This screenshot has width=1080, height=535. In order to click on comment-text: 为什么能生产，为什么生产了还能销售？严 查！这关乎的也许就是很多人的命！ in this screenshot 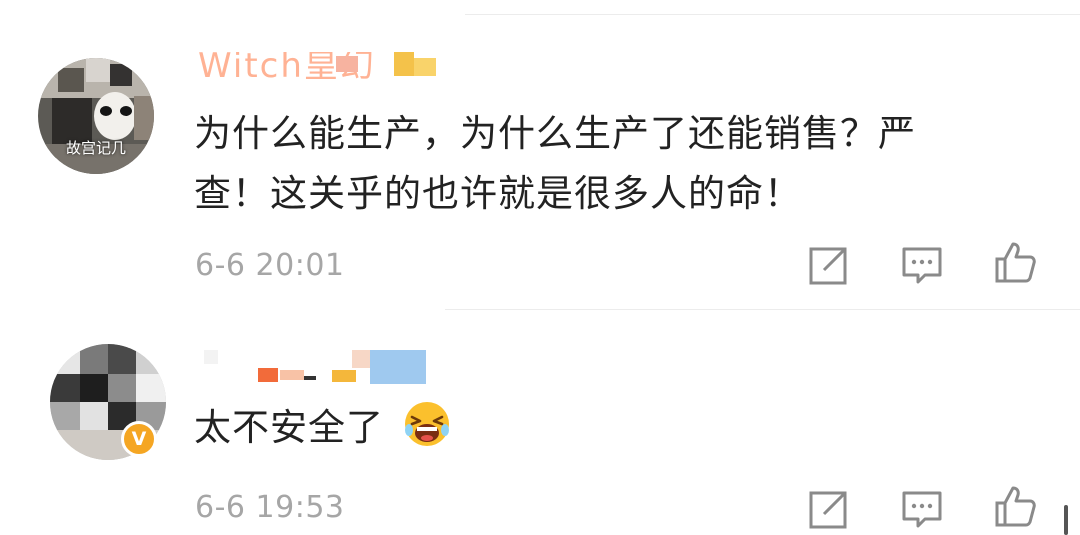, I will do `click(555, 163)`.